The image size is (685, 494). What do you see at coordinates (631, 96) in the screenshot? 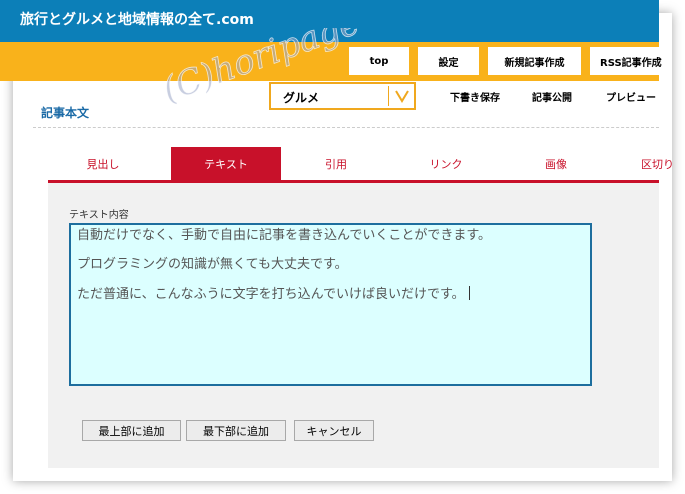
I see `preview-button: プレビュー` at bounding box center [631, 96].